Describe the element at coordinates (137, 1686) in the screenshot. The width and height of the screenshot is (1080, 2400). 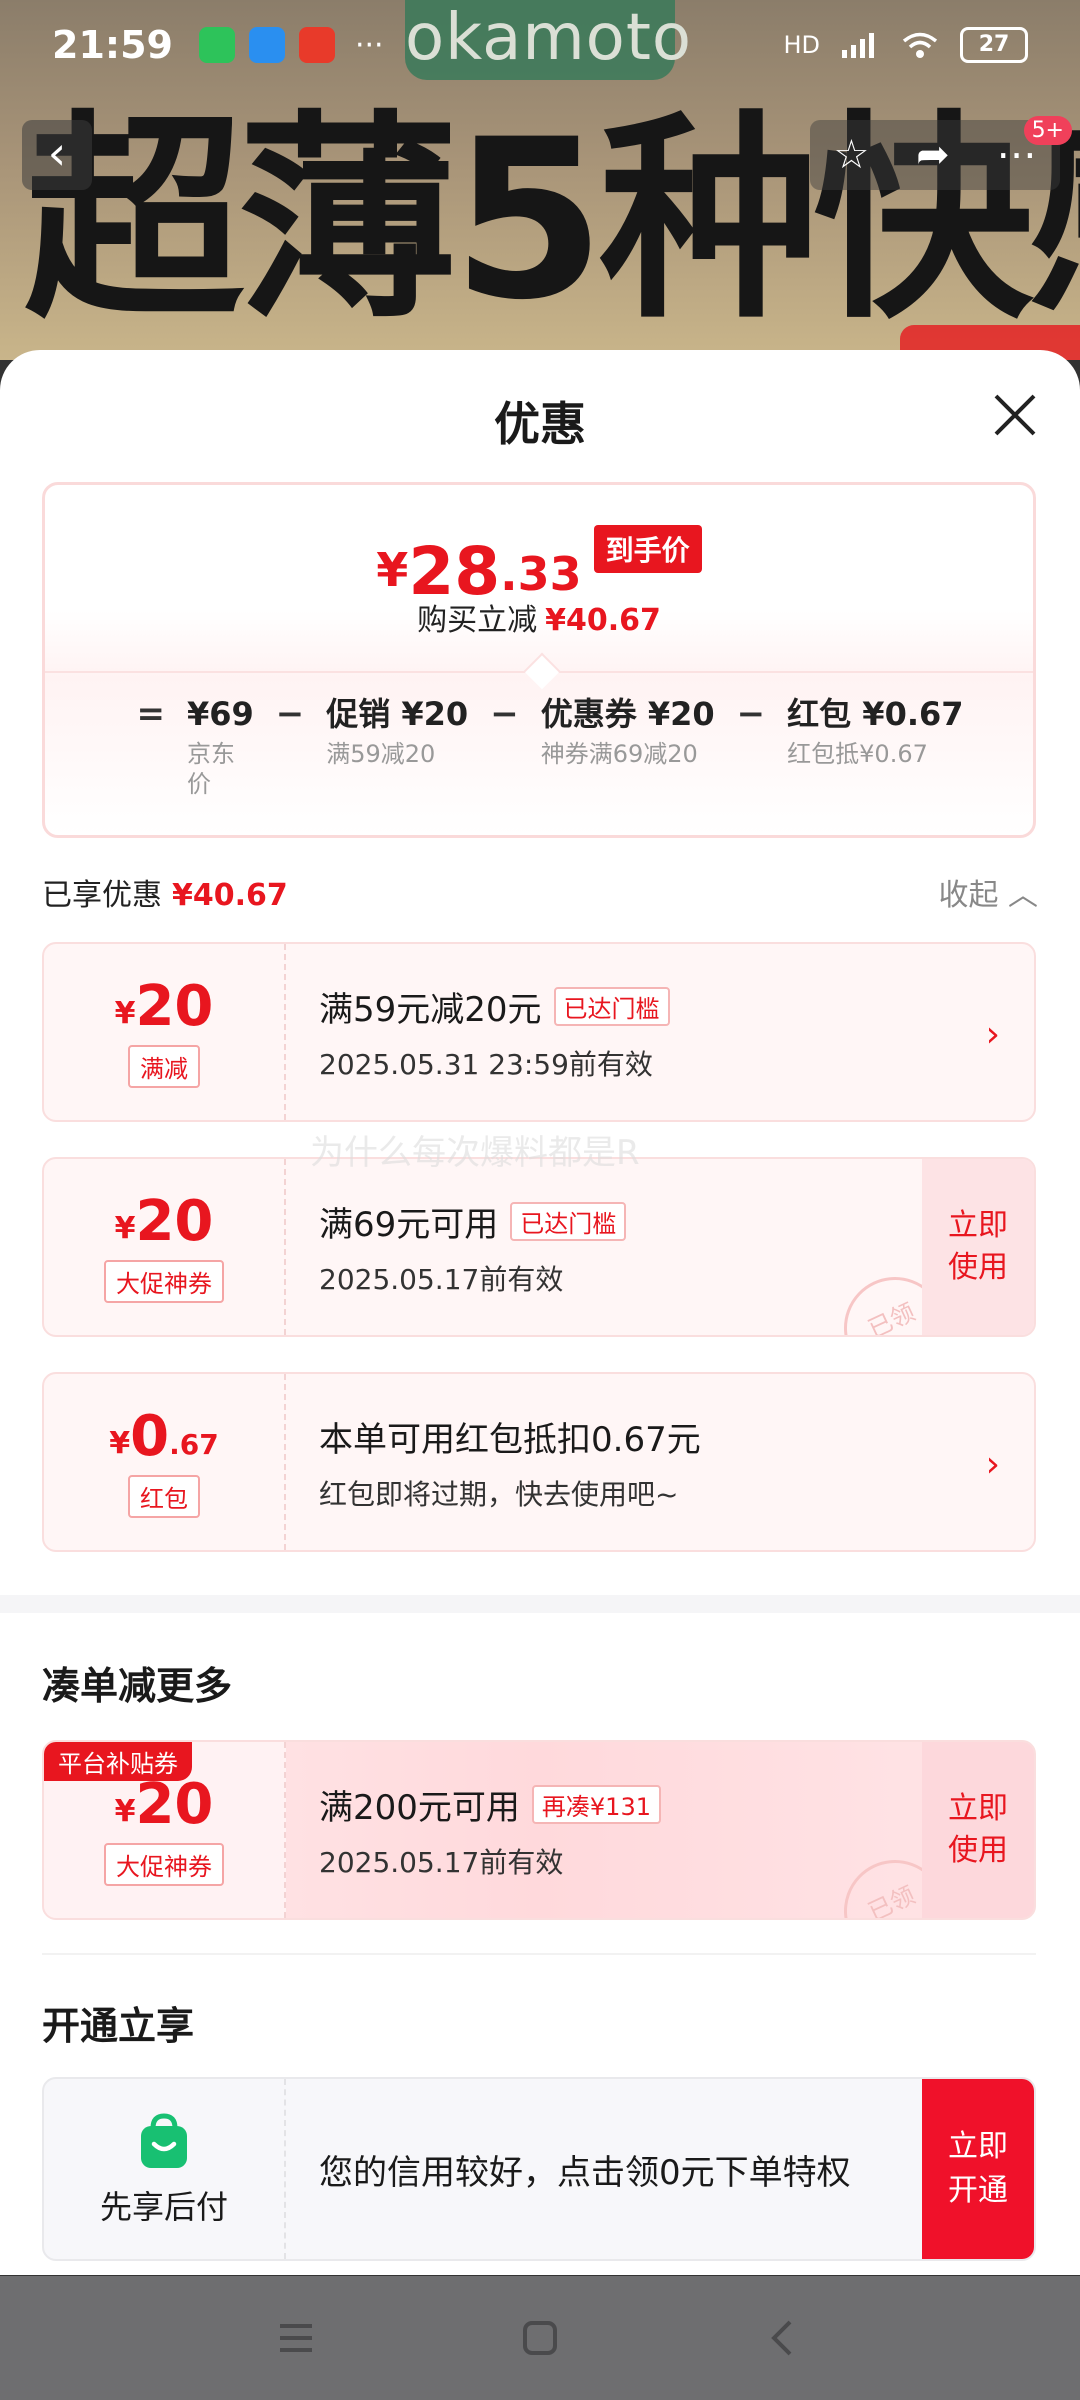
I see `section-title: 凑单减更多` at that location.